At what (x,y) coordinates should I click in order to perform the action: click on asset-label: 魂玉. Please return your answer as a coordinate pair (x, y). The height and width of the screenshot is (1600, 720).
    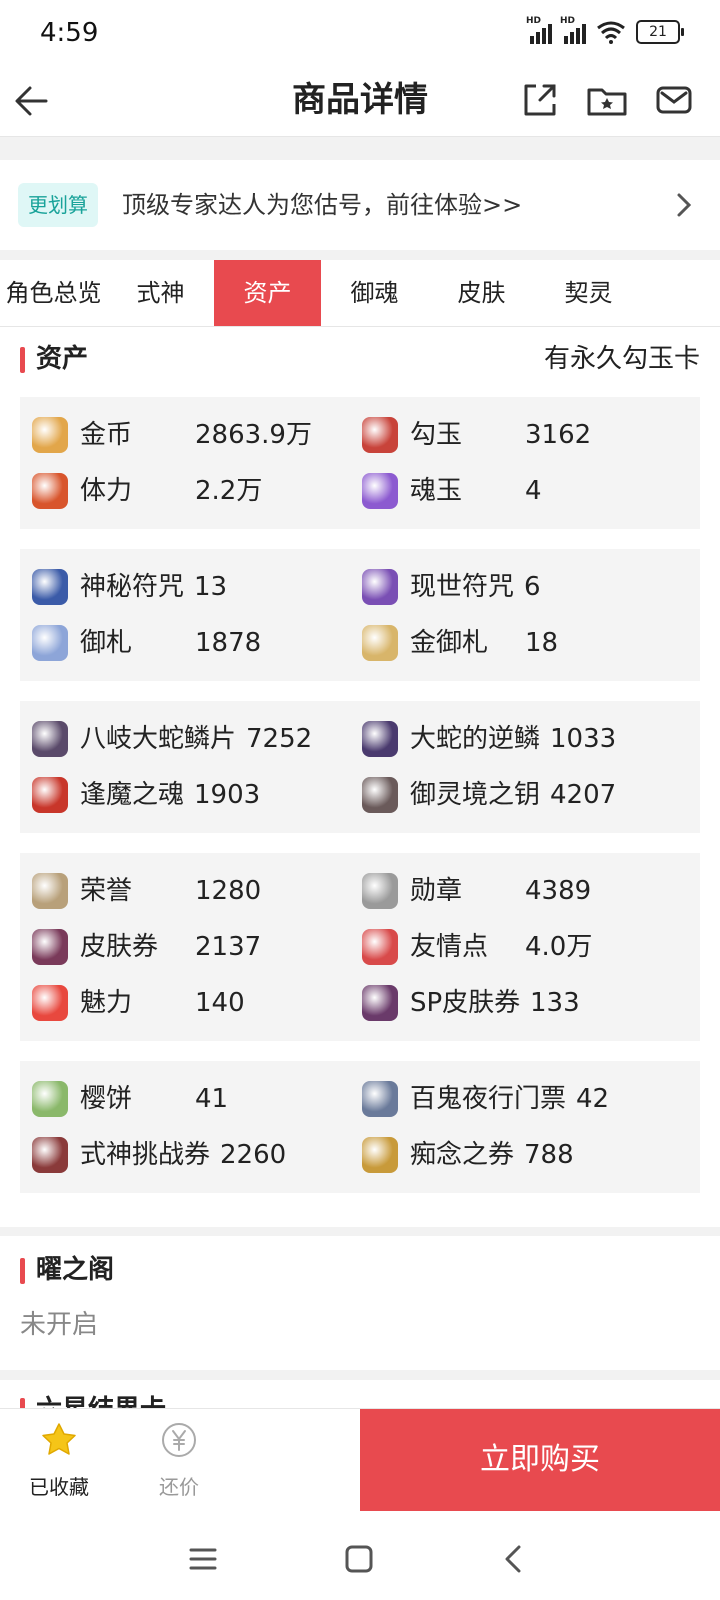
    Looking at the image, I should click on (436, 491).